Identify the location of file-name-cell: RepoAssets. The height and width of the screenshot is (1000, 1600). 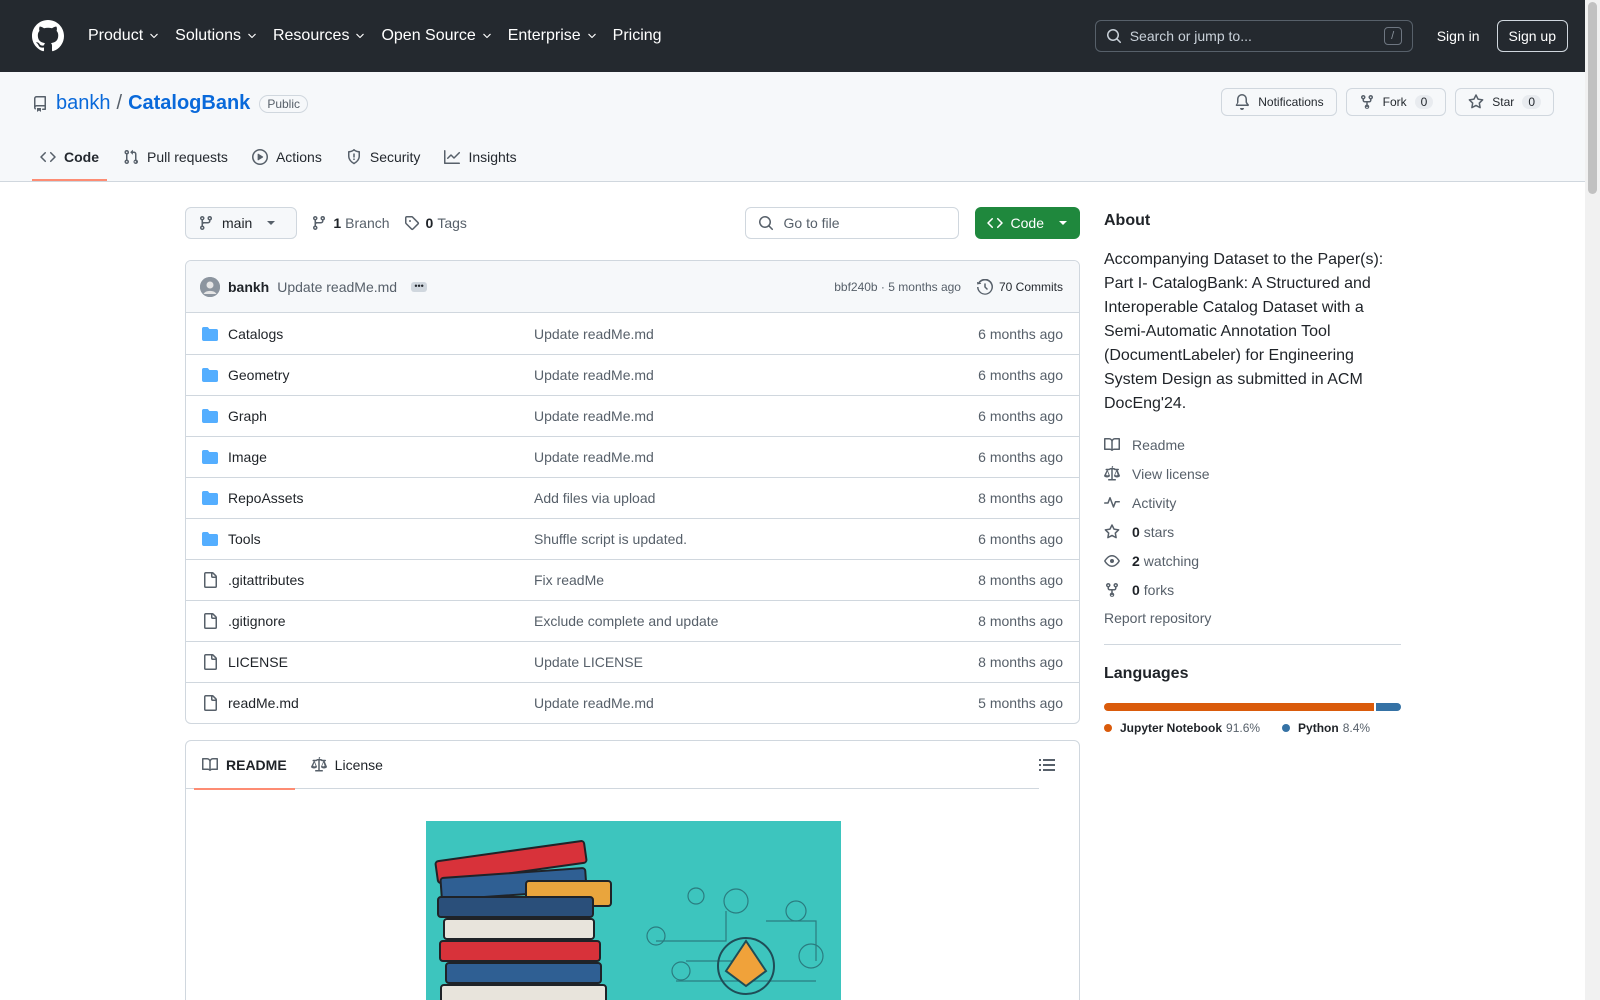
(368, 498).